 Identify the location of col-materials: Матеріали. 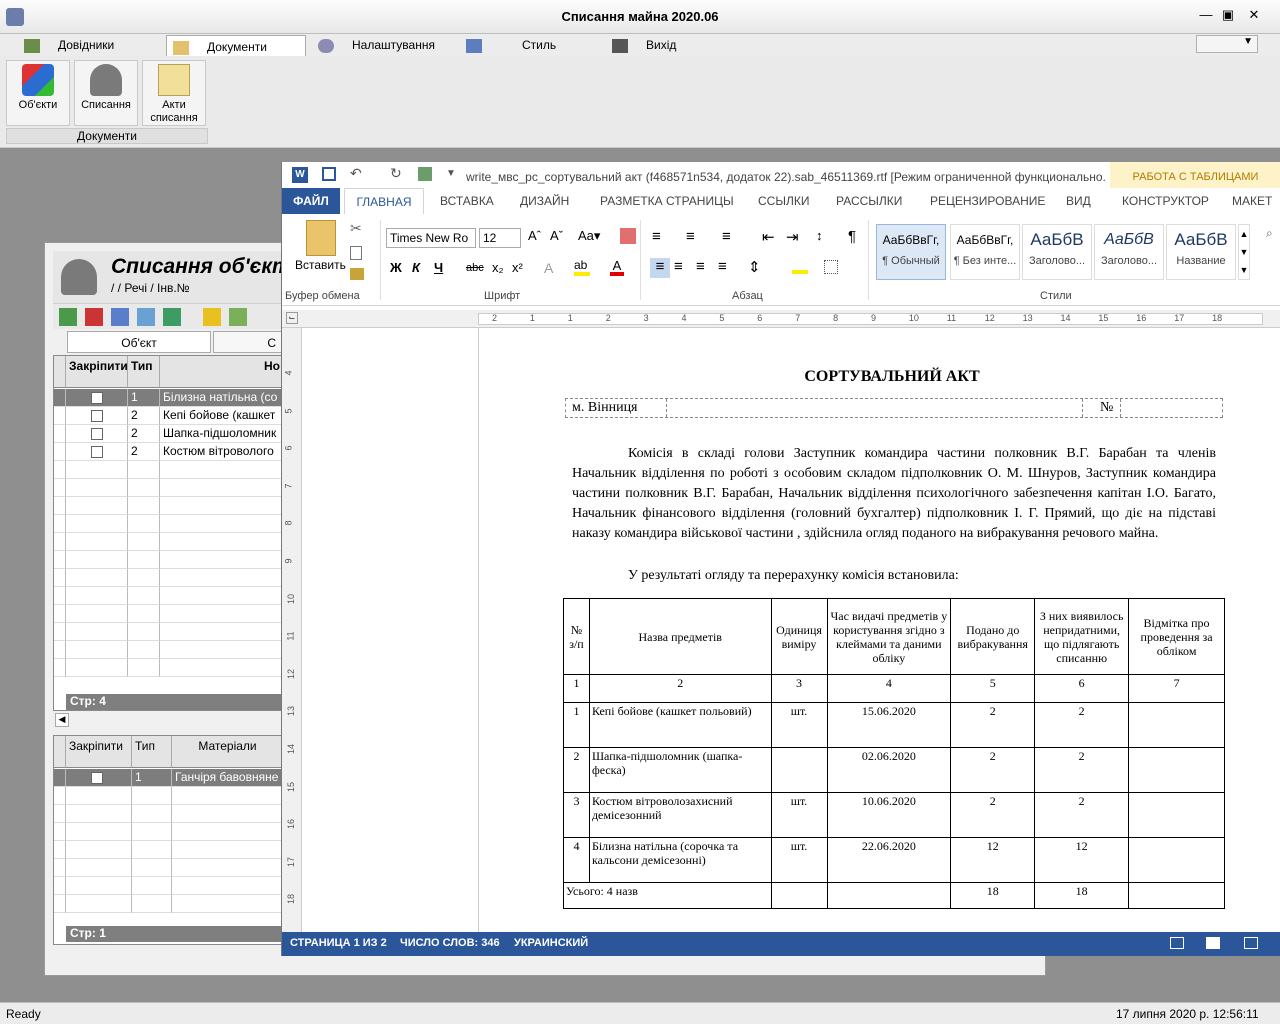
(228, 752).